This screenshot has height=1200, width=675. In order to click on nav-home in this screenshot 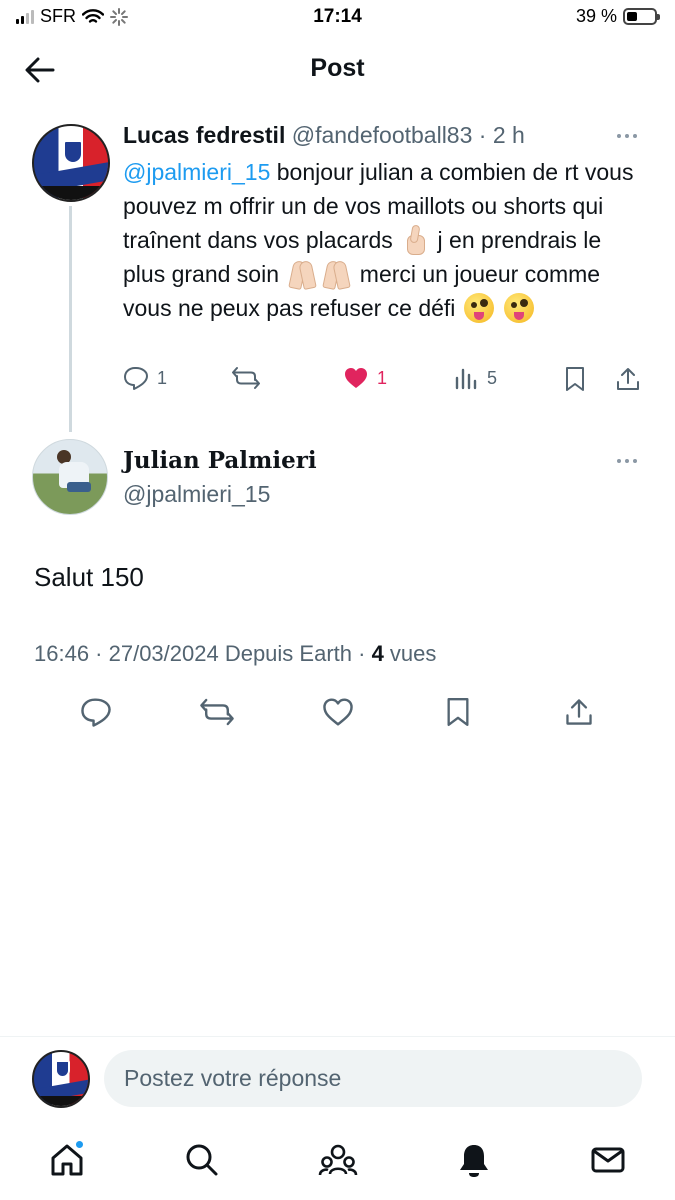, I will do `click(67, 1160)`.